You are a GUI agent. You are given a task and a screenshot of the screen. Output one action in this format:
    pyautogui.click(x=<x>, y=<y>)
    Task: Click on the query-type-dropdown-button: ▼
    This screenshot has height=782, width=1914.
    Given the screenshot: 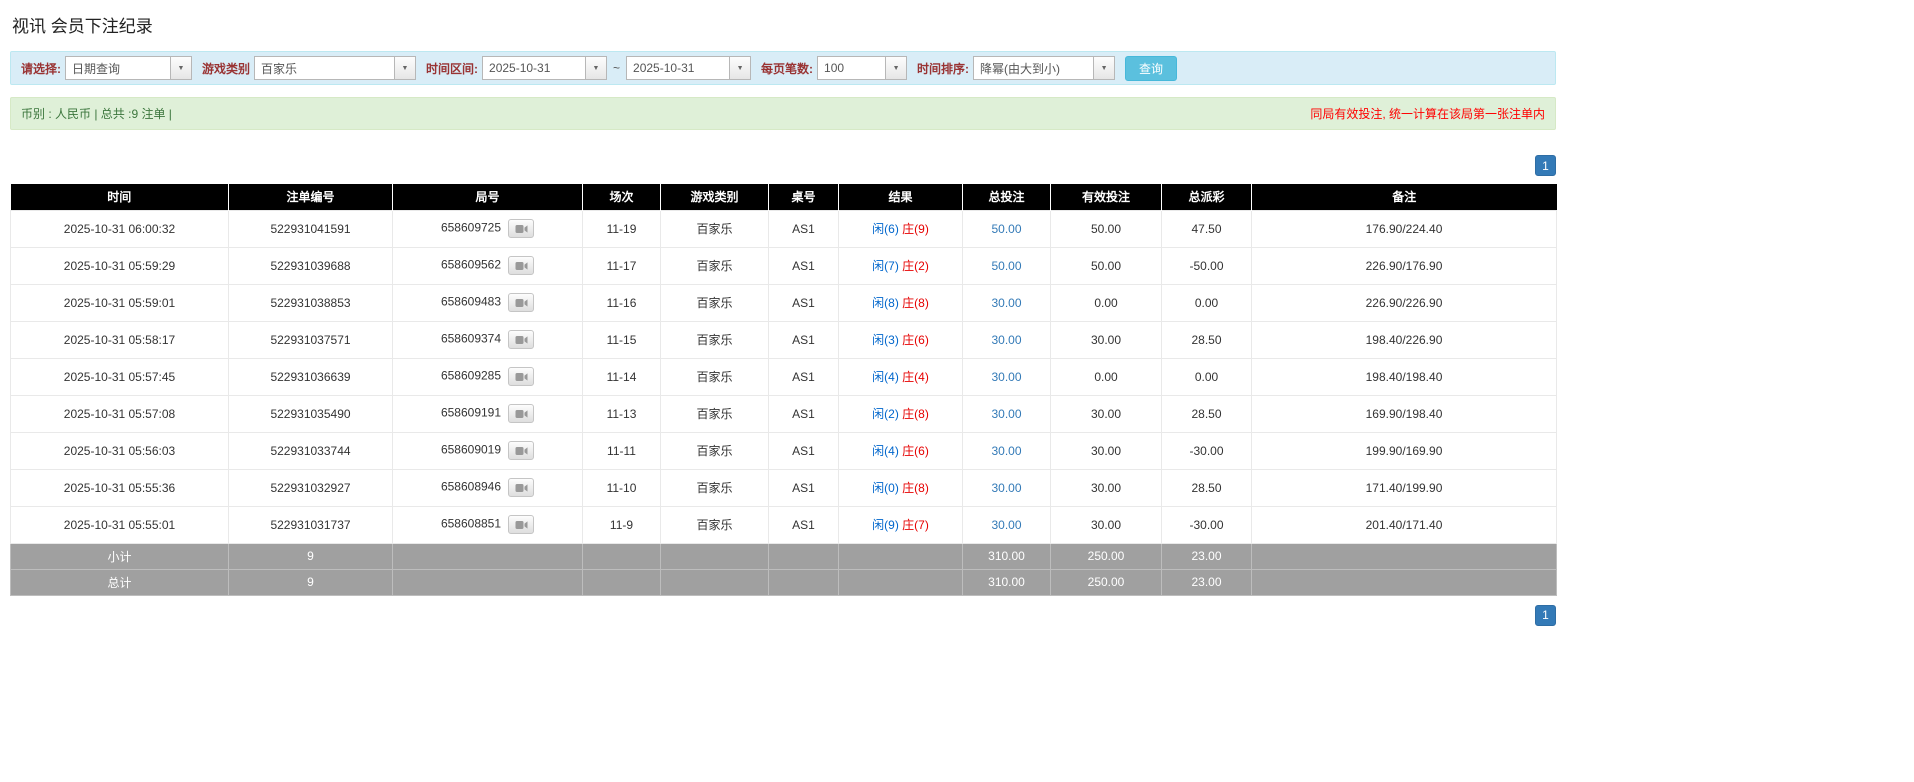 What is the action you would take?
    pyautogui.click(x=181, y=68)
    